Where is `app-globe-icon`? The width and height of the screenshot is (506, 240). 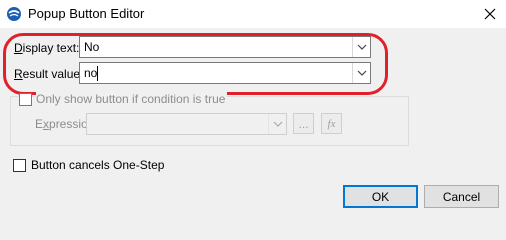
app-globe-icon is located at coordinates (14, 14).